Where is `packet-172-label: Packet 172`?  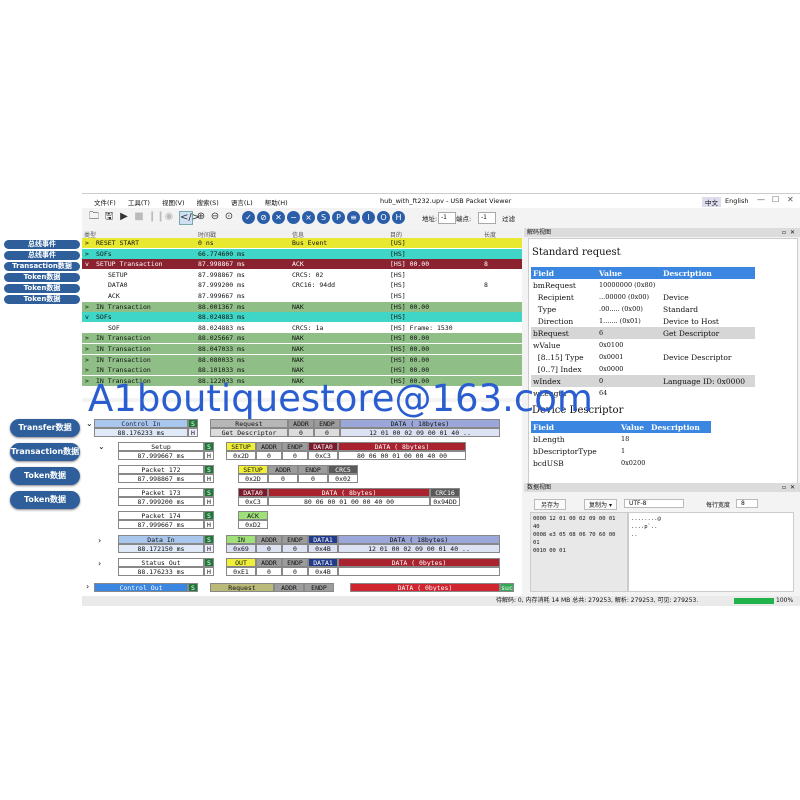
packet-172-label: Packet 172 is located at coordinates (161, 469).